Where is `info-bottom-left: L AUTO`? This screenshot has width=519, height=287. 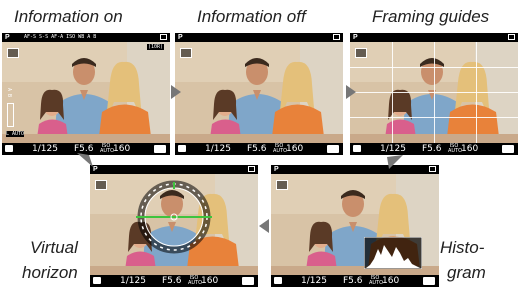
info-bottom-left: L AUTO is located at coordinates (15, 134).